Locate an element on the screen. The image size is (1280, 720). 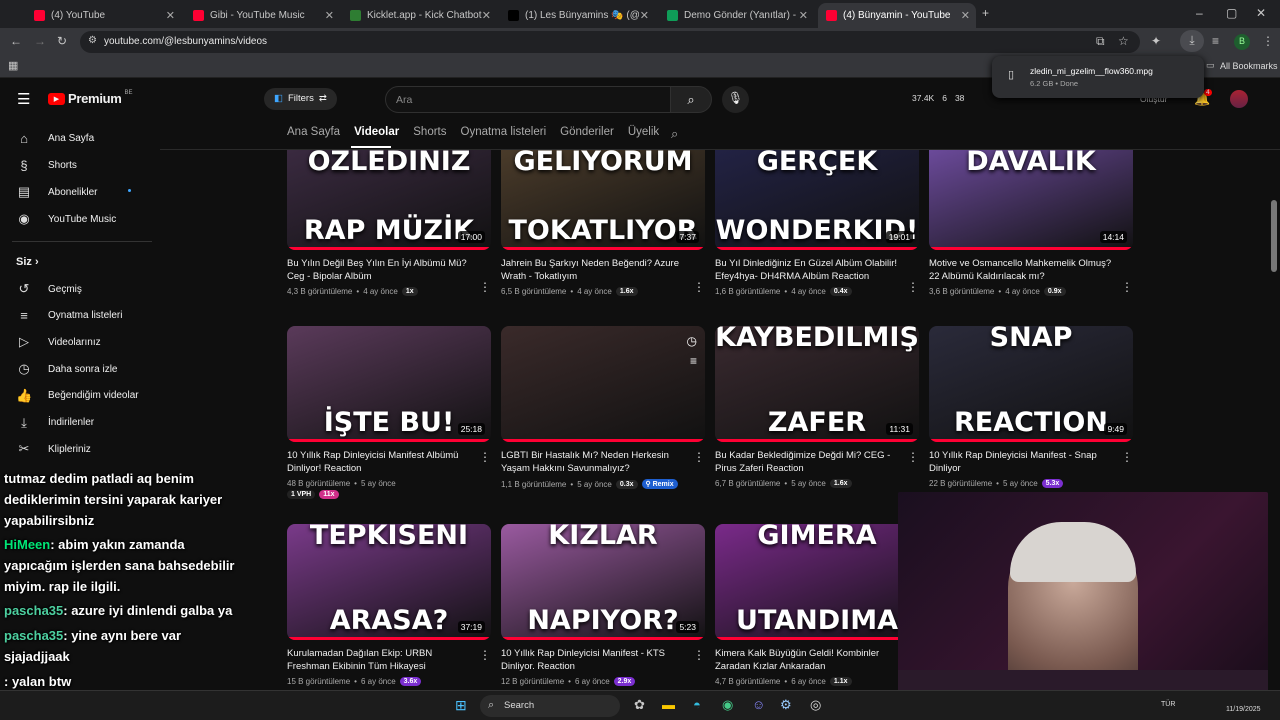
browser-tab: (4) Bünyamin - YouTube ✕ is located at coordinates (897, 15).